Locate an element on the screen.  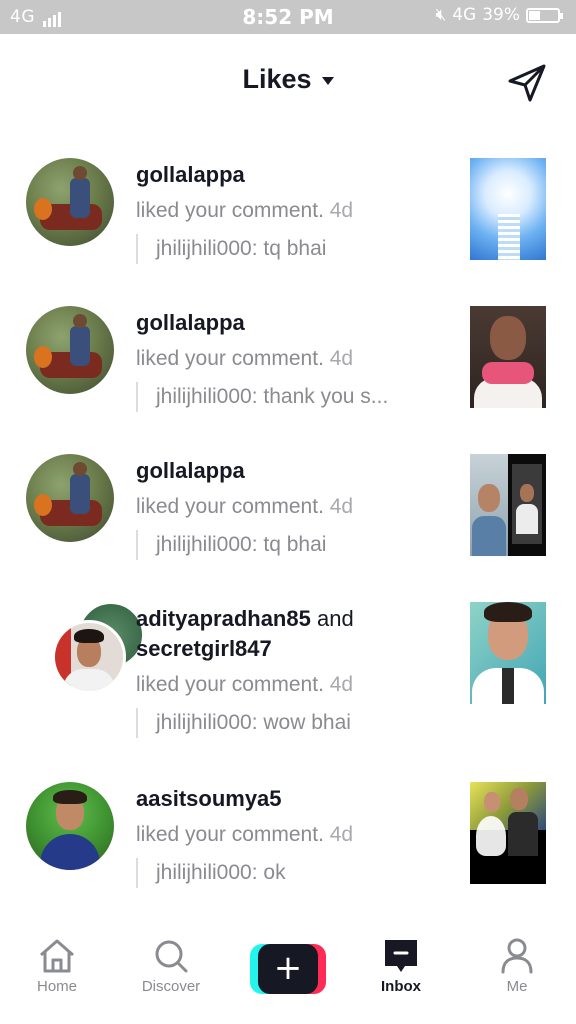
nav-label: Home is located at coordinates (56, 986).